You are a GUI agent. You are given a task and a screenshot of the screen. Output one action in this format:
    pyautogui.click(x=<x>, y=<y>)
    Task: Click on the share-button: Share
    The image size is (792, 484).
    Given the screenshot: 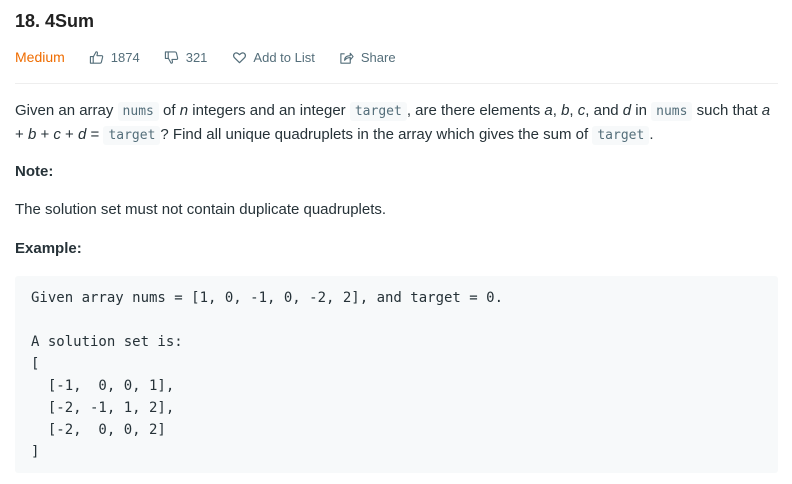 What is the action you would take?
    pyautogui.click(x=367, y=57)
    